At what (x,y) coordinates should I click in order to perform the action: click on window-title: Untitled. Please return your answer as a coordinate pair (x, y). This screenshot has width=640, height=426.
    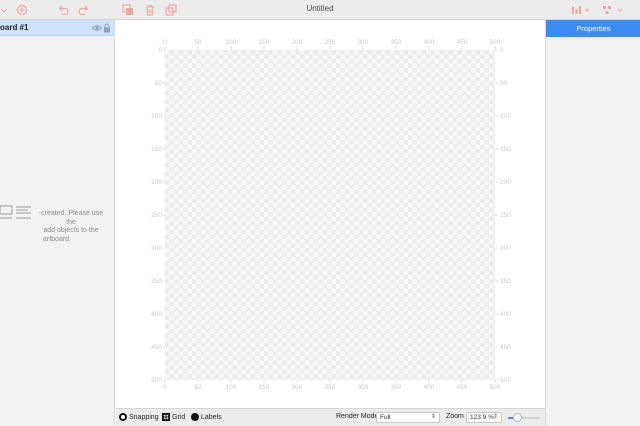
    Looking at the image, I should click on (320, 8).